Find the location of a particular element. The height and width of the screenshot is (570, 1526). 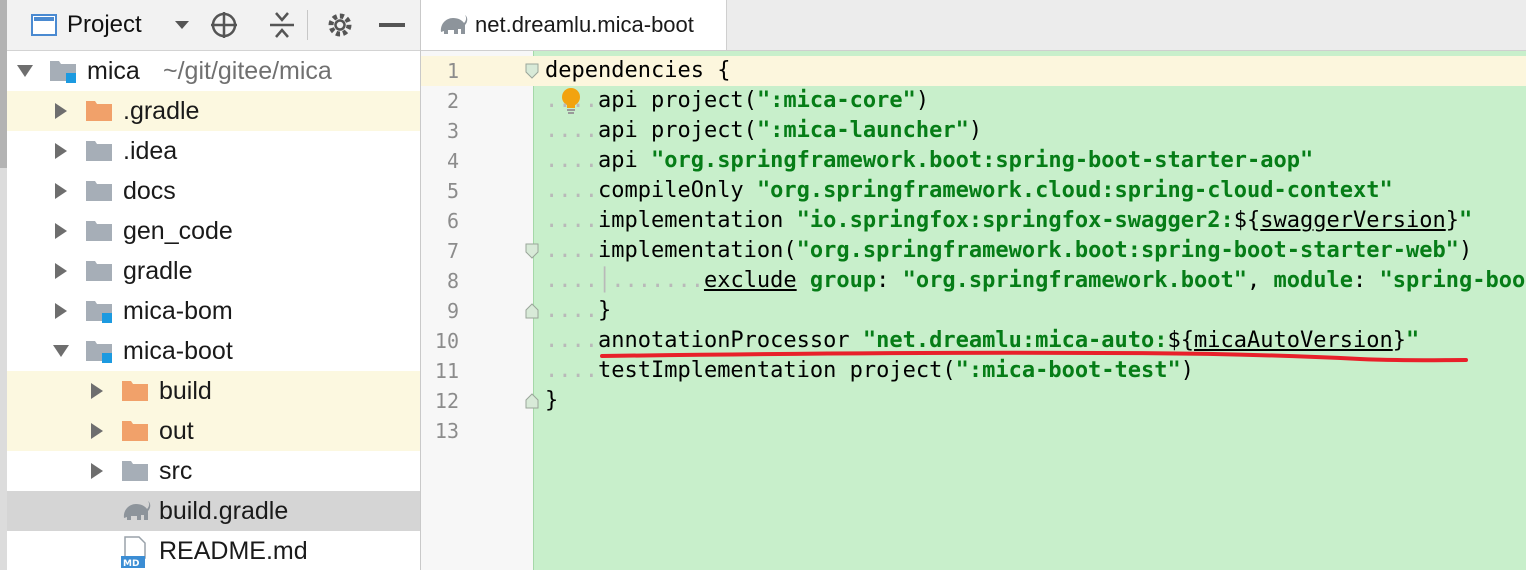

minimize-icon is located at coordinates (392, 25).